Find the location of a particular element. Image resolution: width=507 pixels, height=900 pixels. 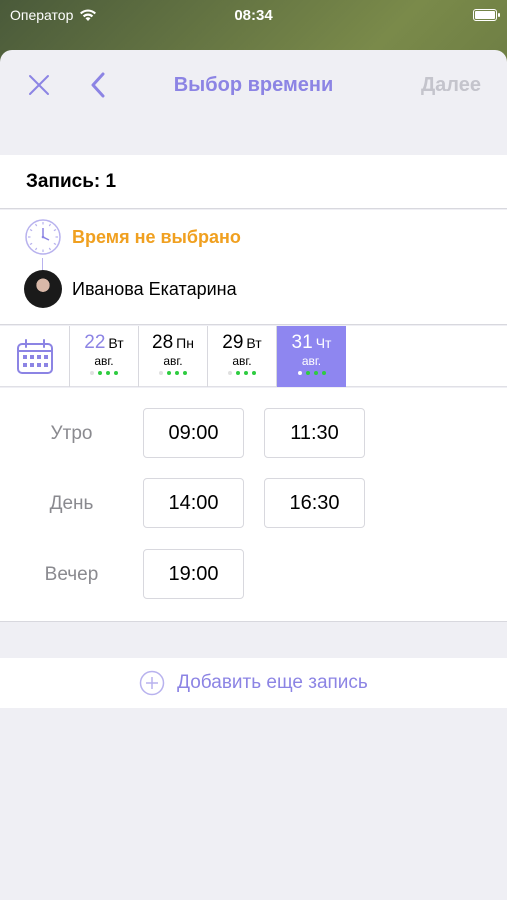

date-cell: 29 Вт авг. is located at coordinates (242, 356).